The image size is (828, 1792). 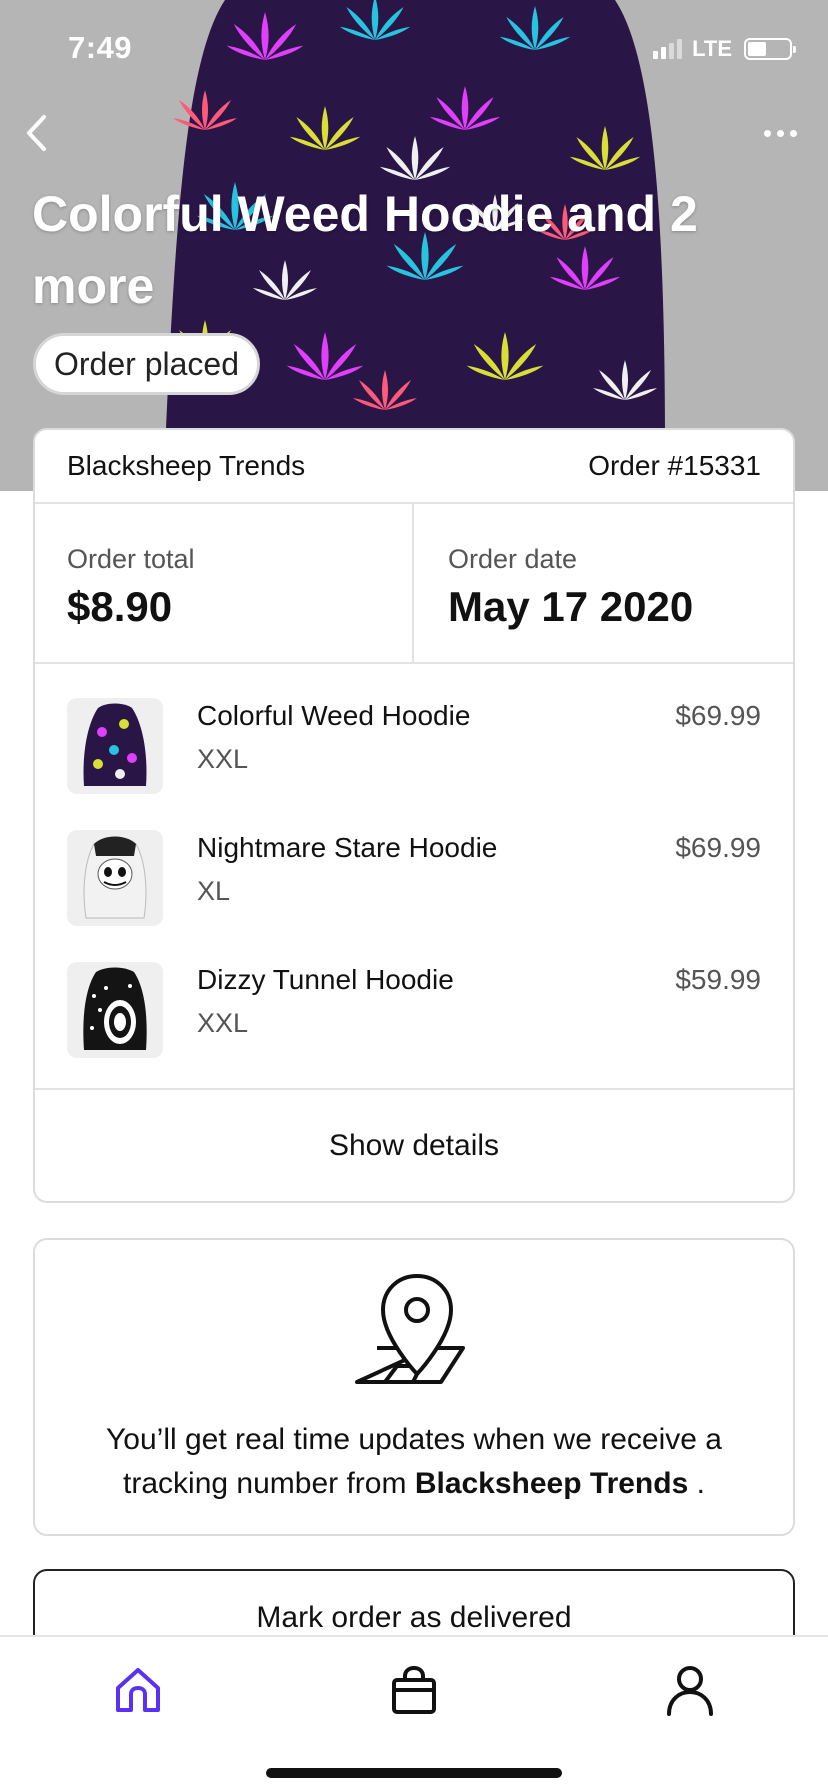 What do you see at coordinates (334, 715) in the screenshot?
I see `item-name: Colorful Weed Hoodie` at bounding box center [334, 715].